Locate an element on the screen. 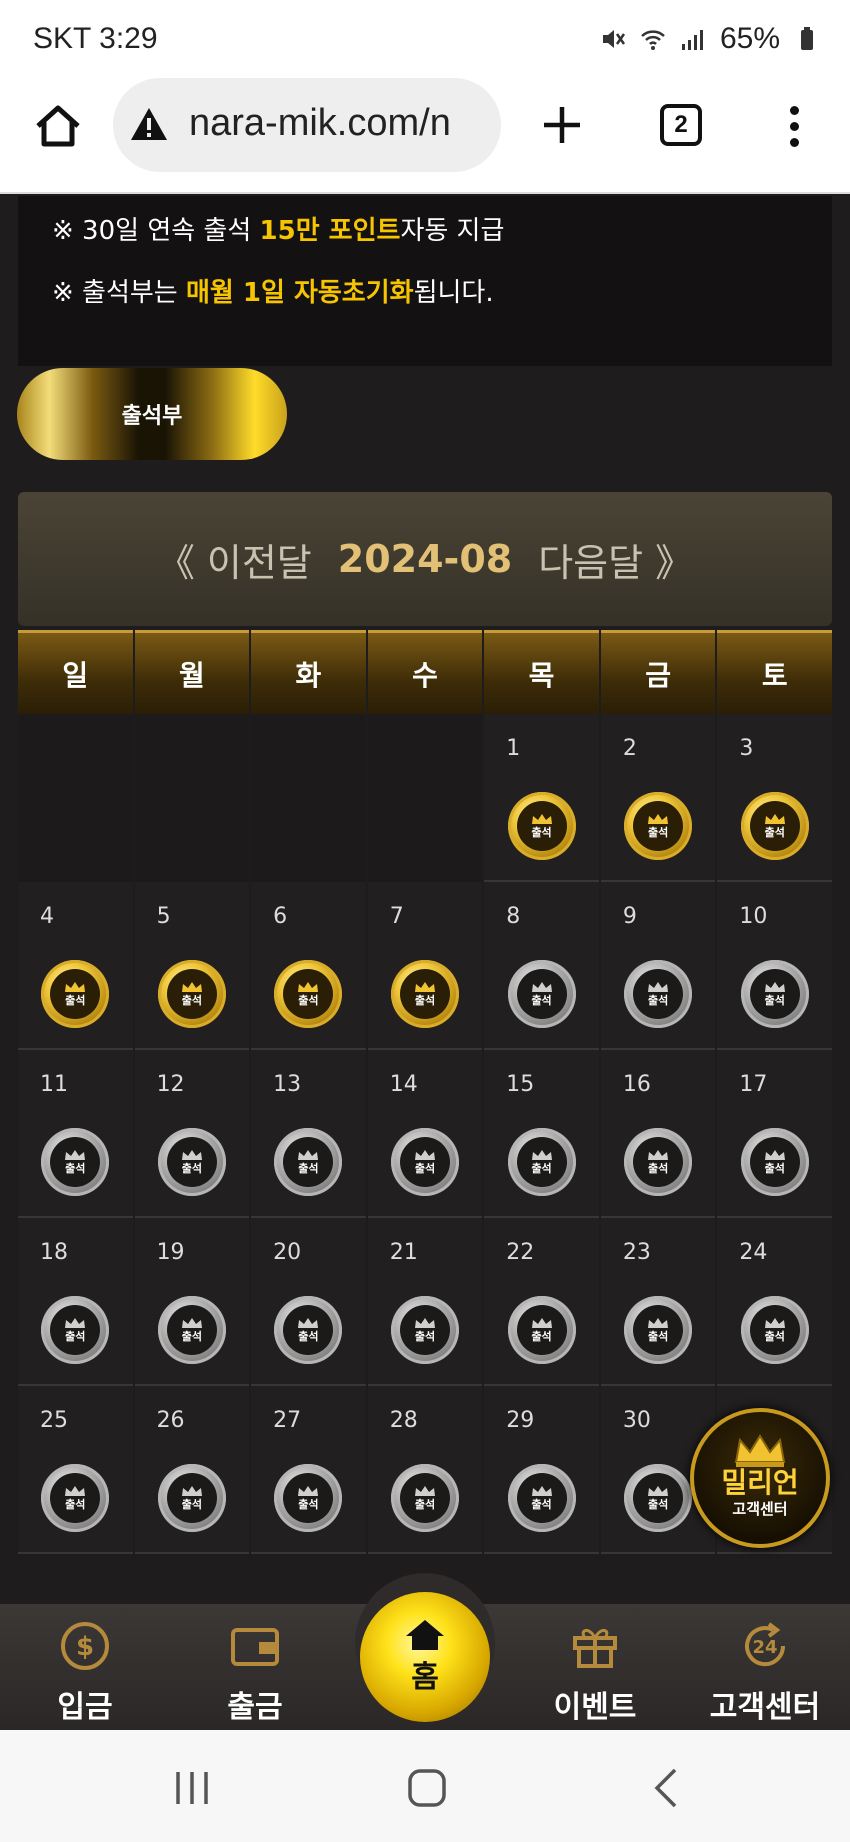 This screenshot has height=1842, width=850. new-tab-icon is located at coordinates (562, 125).